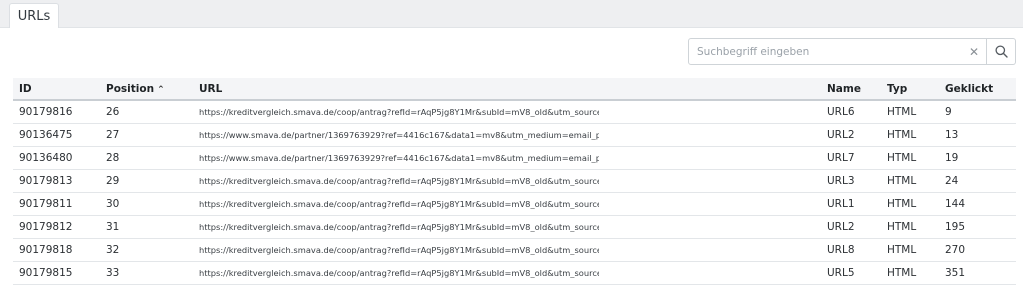 Image resolution: width=1023 pixels, height=289 pixels. What do you see at coordinates (146, 273) in the screenshot?
I see `cell-position: 33` at bounding box center [146, 273].